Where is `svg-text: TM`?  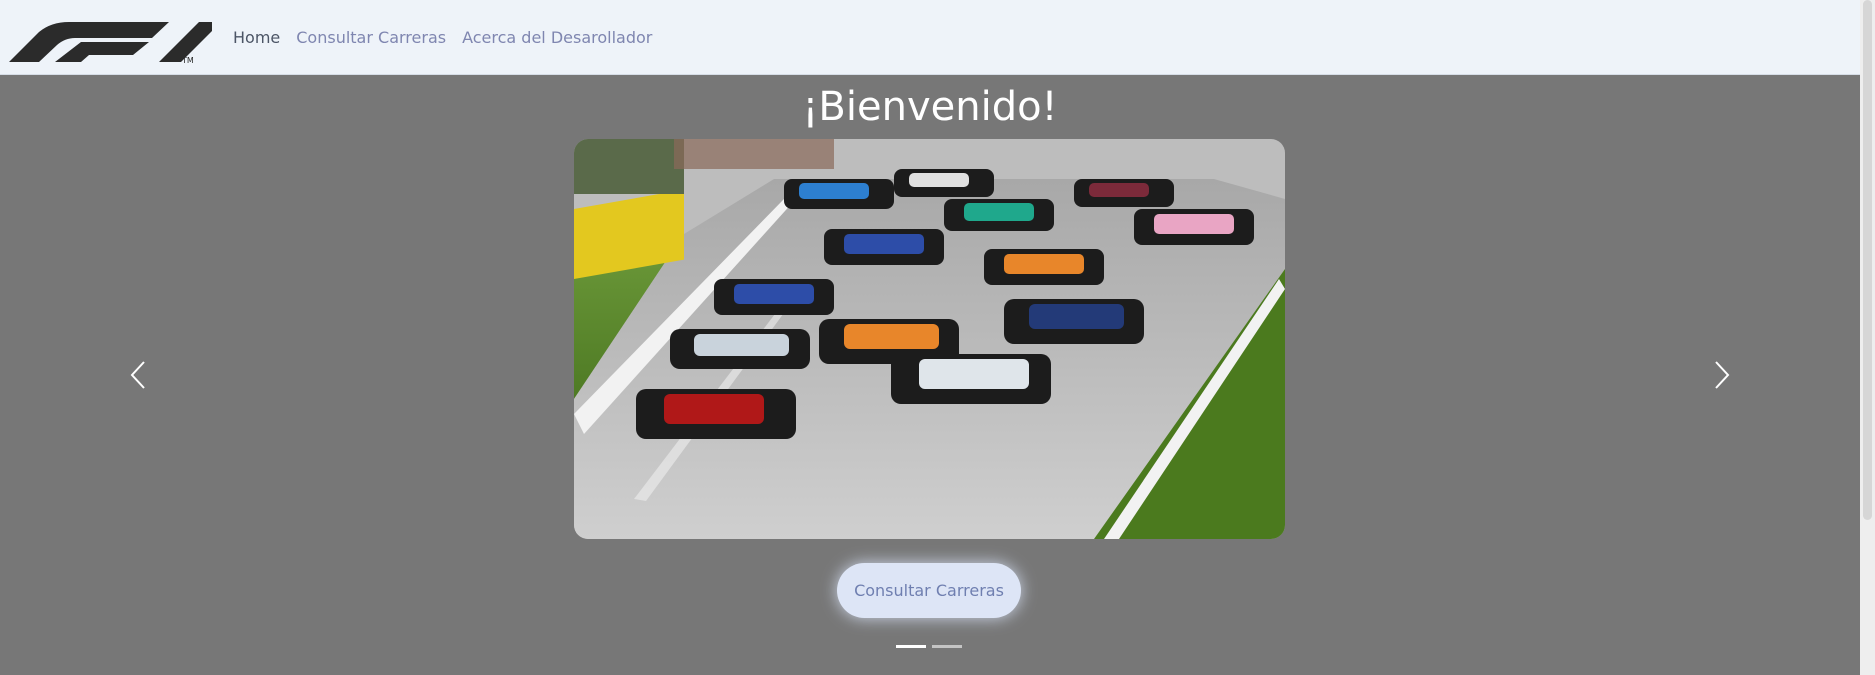 svg-text: TM is located at coordinates (187, 60).